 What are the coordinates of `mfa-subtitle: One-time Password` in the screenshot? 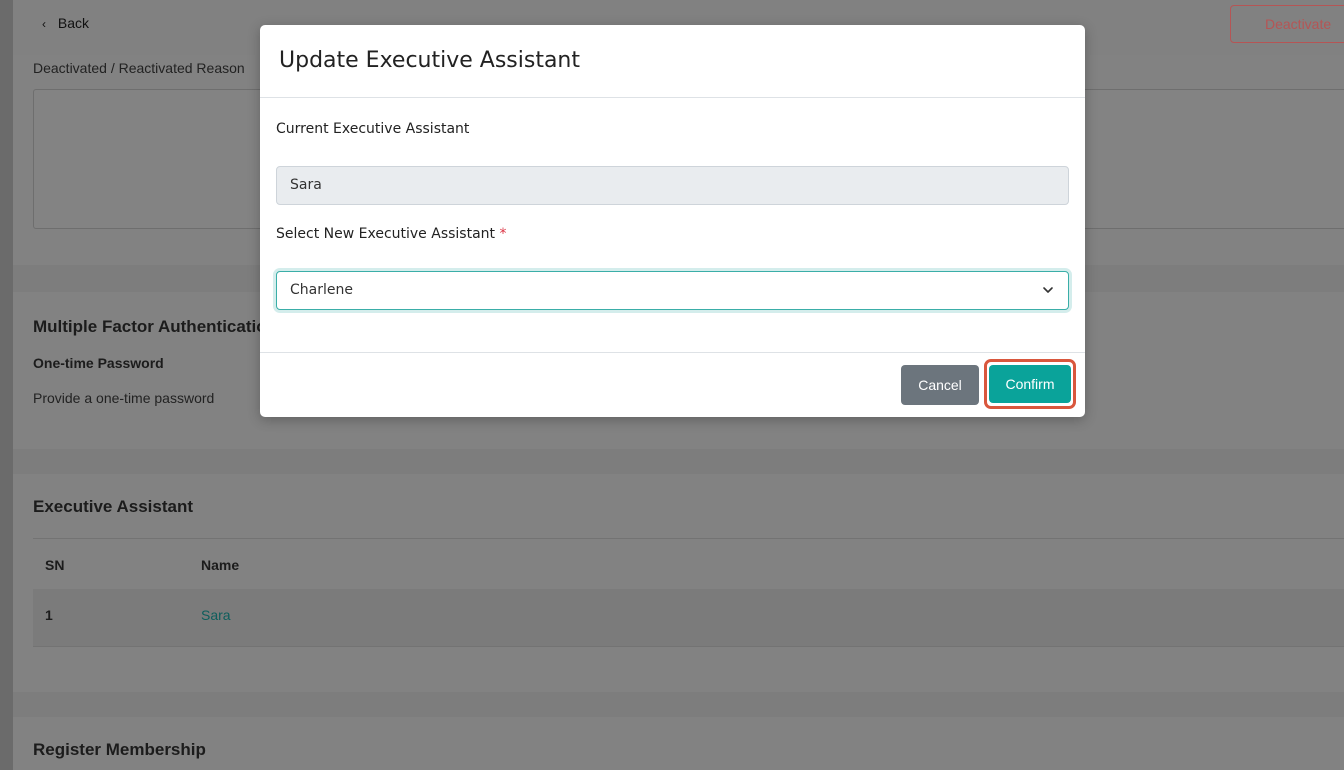 It's located at (98, 363).